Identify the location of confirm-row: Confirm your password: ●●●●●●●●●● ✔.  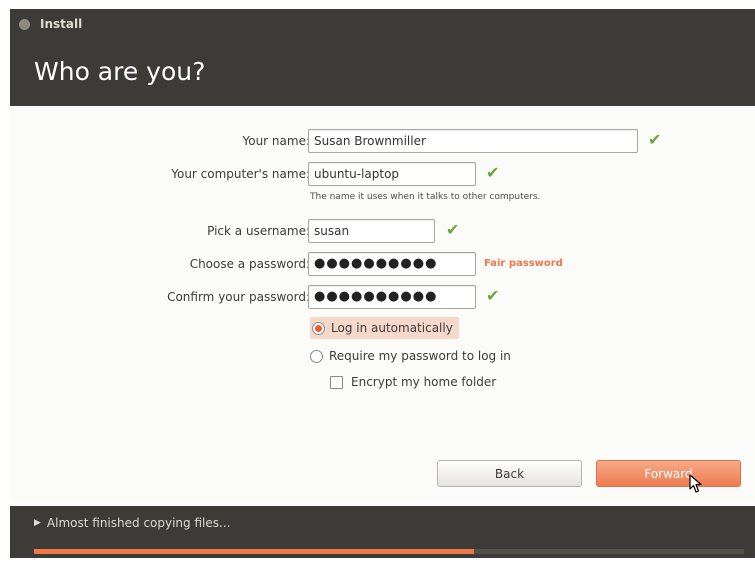
(382, 298).